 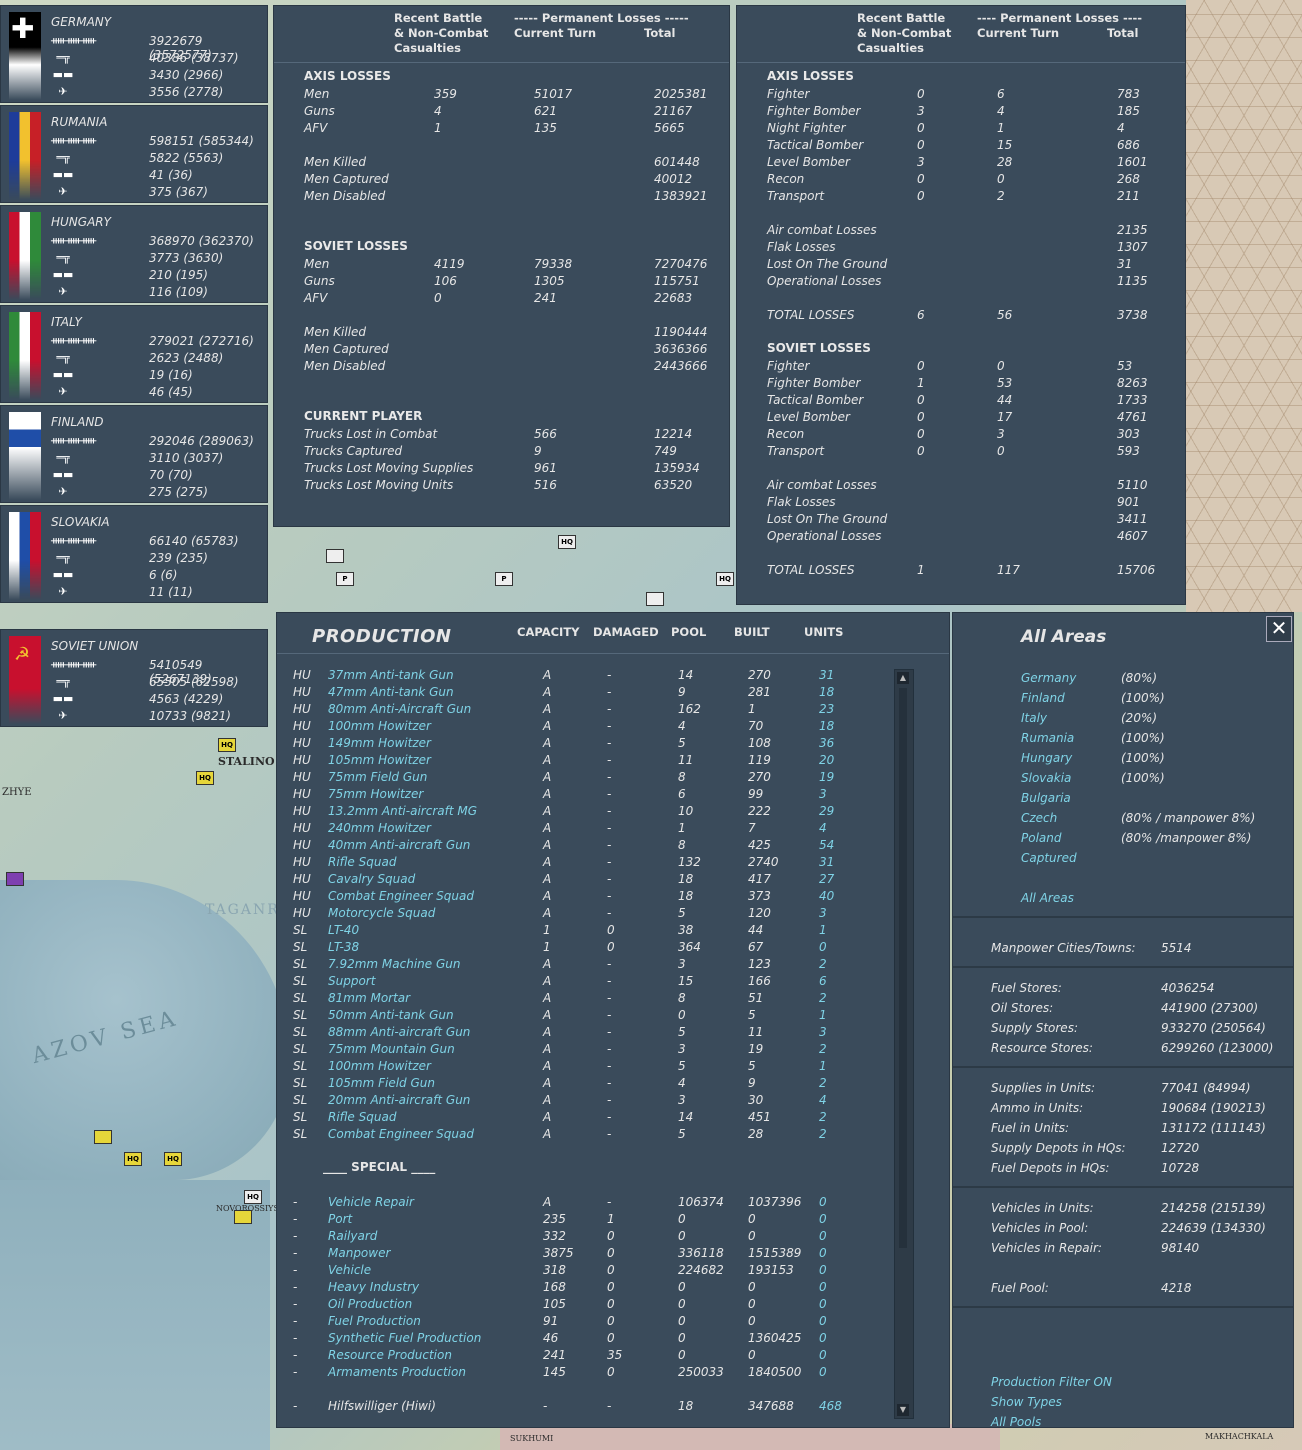 I want to click on close-button: ✕, so click(x=1279, y=629).